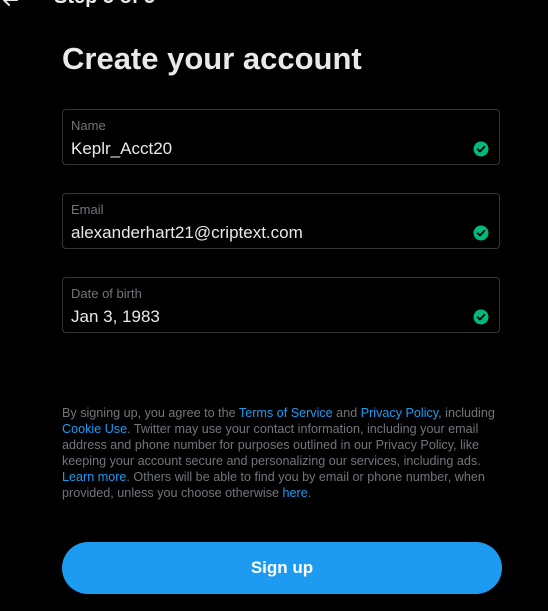 This screenshot has width=548, height=611. Describe the element at coordinates (281, 137) in the screenshot. I see `name-field: Name Keplr_Acct20` at that location.